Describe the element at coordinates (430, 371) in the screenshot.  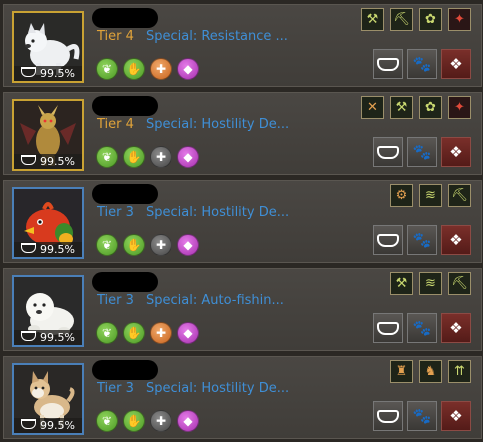
I see `beast-icon: ♞` at that location.